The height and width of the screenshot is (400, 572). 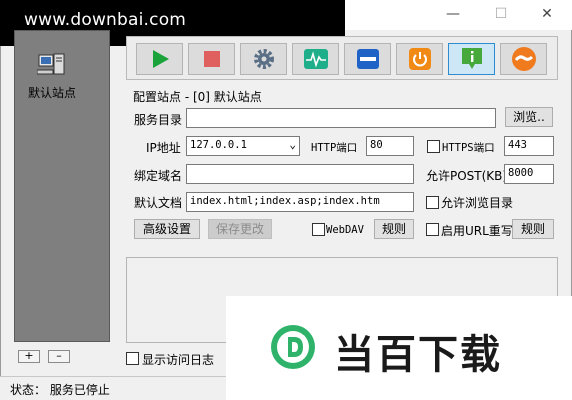 I want to click on advanced-settings-button: 高级设置, so click(x=167, y=229).